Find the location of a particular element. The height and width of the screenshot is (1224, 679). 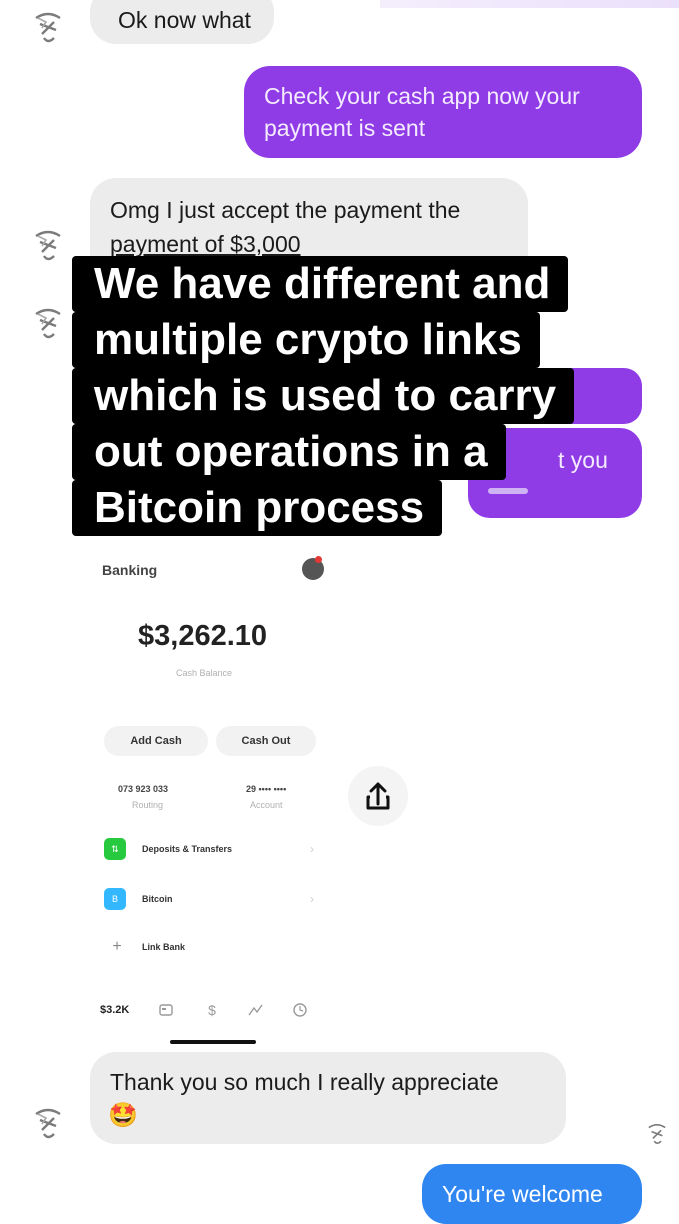

message-text-fragment is located at coordinates (508, 491).